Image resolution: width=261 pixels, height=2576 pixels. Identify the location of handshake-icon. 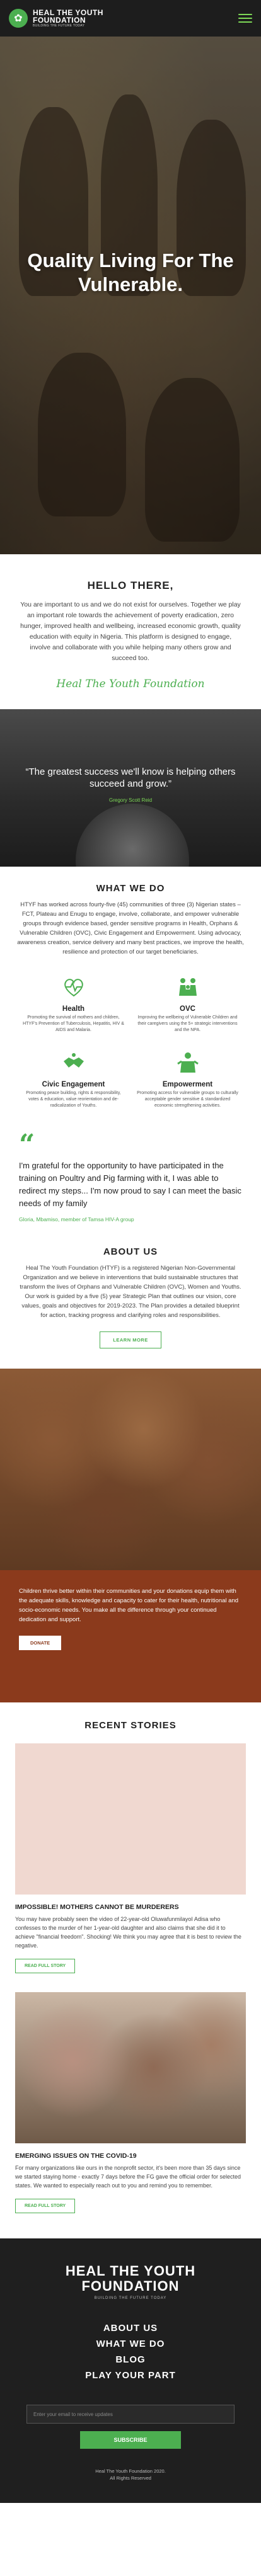
(73, 1060).